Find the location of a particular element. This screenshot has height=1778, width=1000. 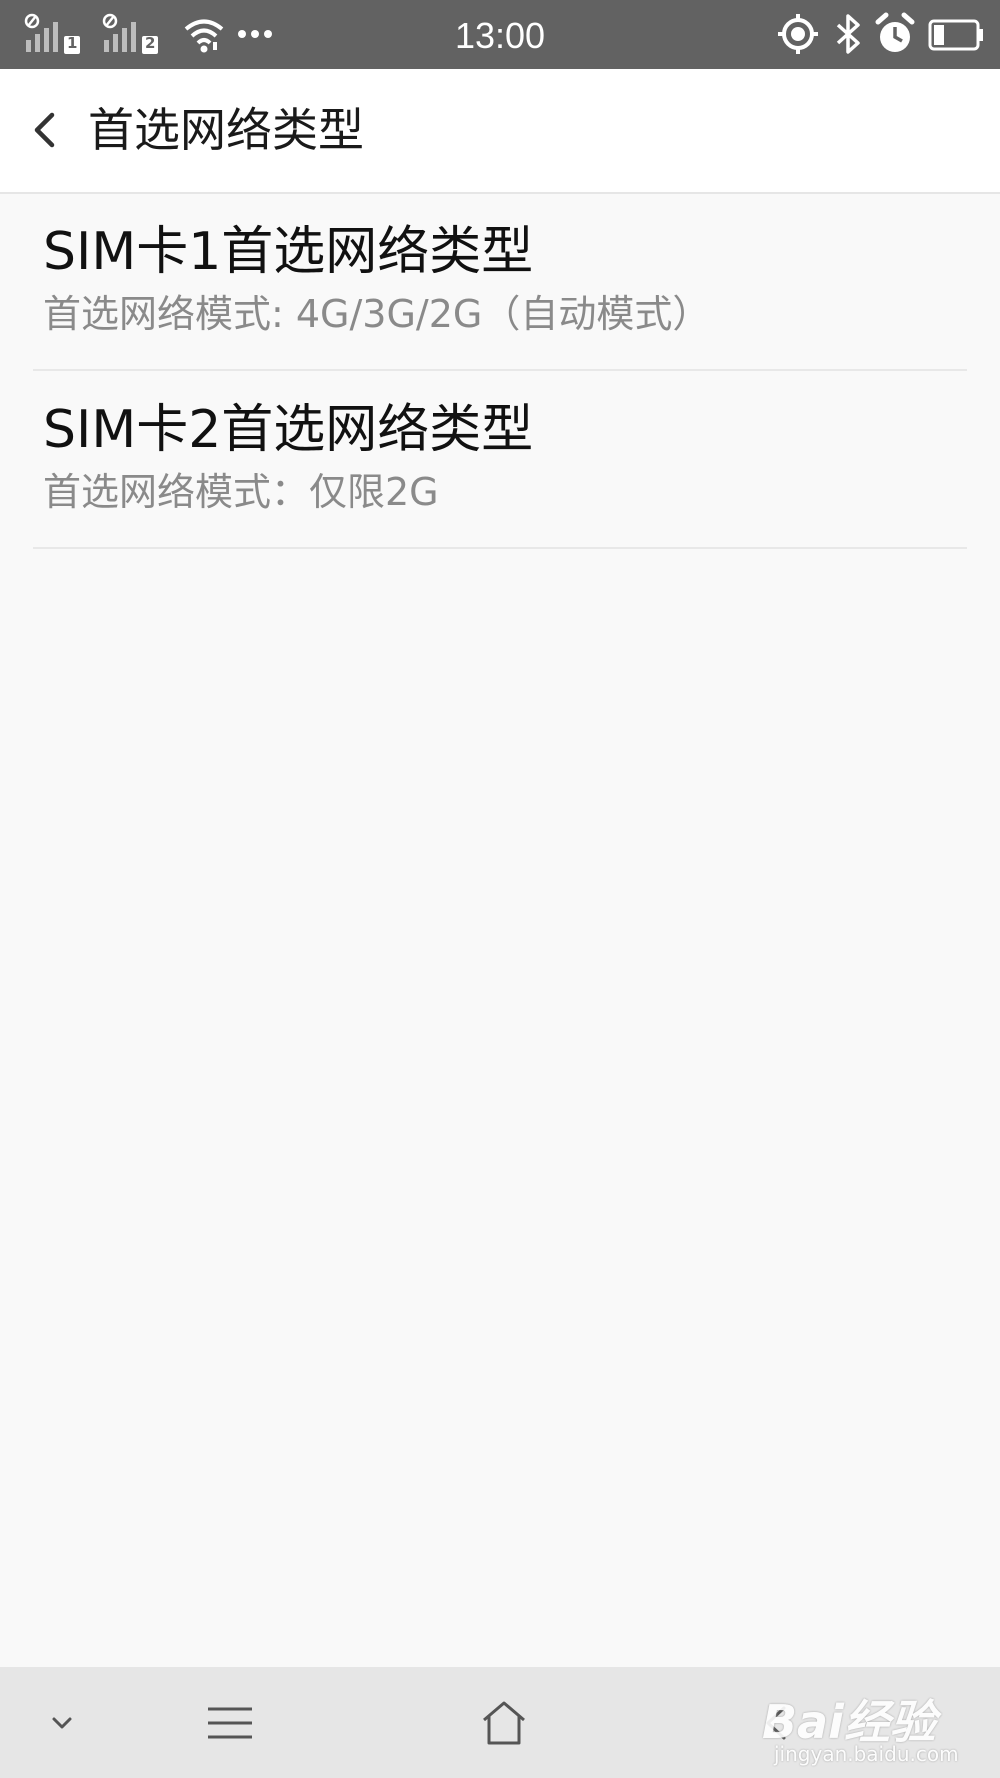

watermark-url: jingyan.baidu.com is located at coordinates (866, 1754).